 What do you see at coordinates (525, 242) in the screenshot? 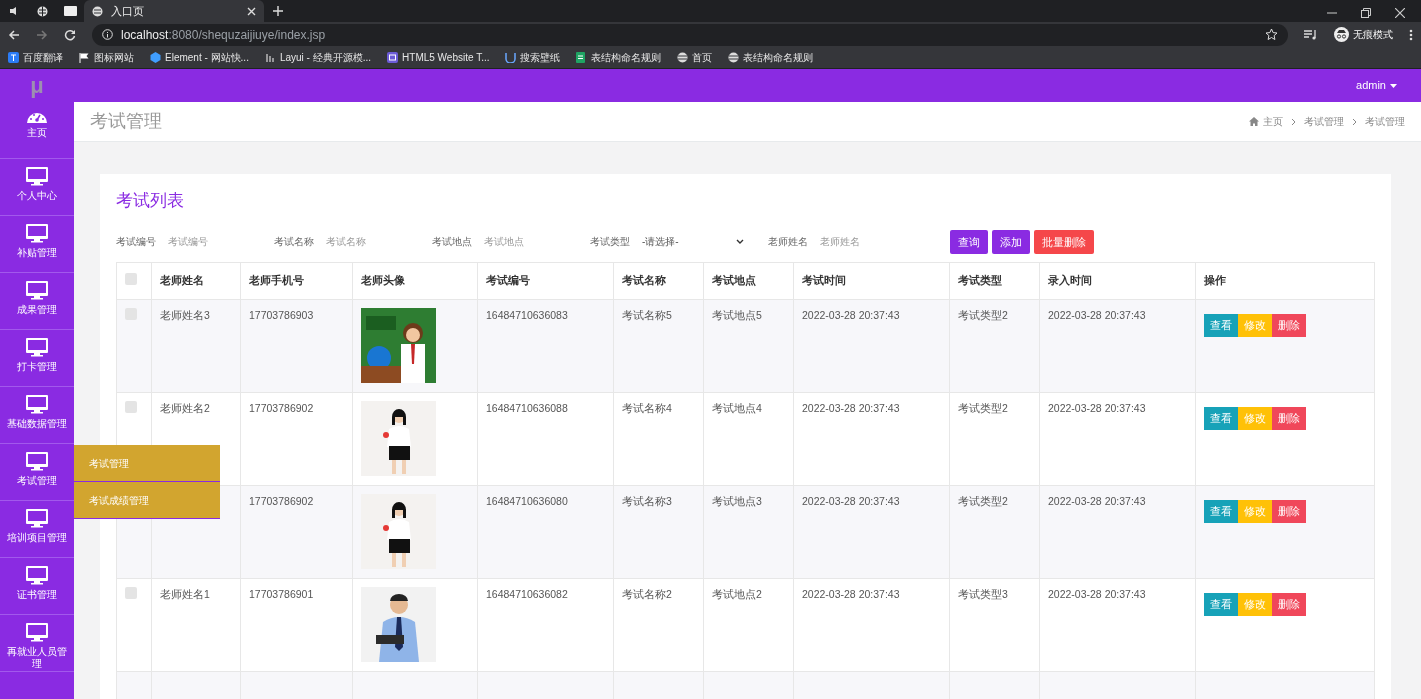
I see `input-field: 考试地点` at bounding box center [525, 242].